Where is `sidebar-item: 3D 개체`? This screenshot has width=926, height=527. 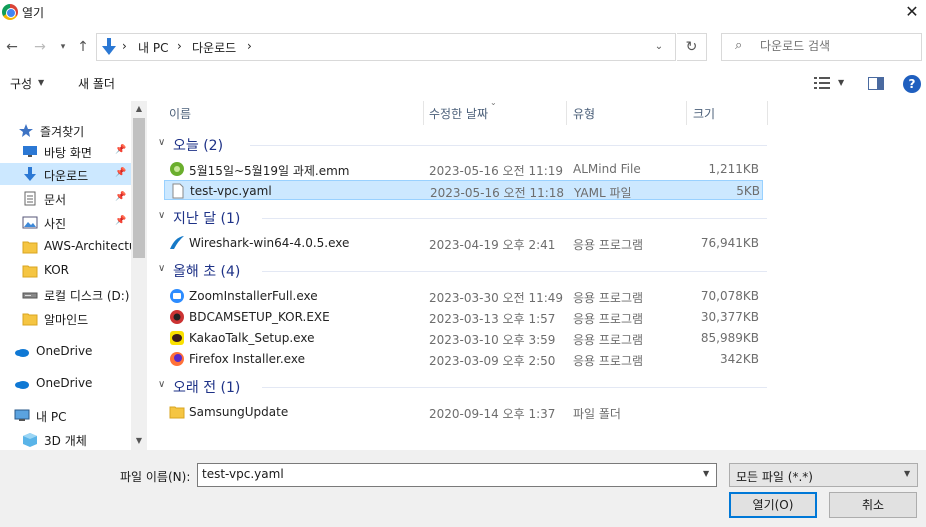
sidebar-item: 3D 개체 is located at coordinates (65, 439).